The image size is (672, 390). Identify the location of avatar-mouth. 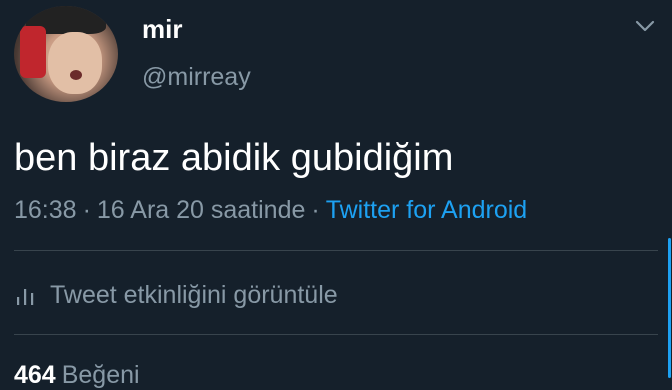
(76, 75).